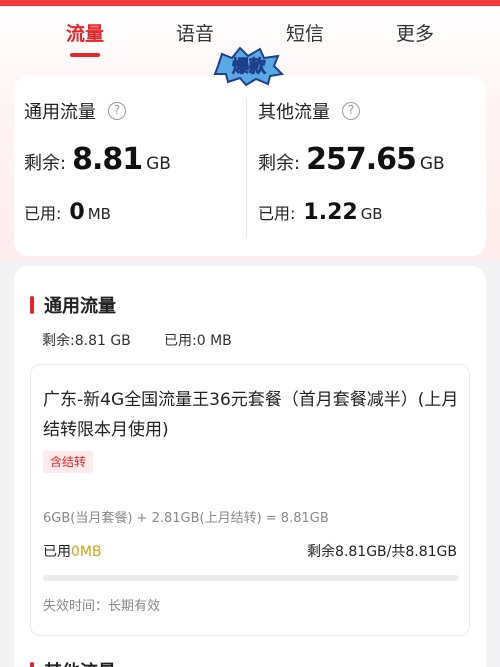  Describe the element at coordinates (251, 578) in the screenshot. I see `usage-progress-bar` at that location.